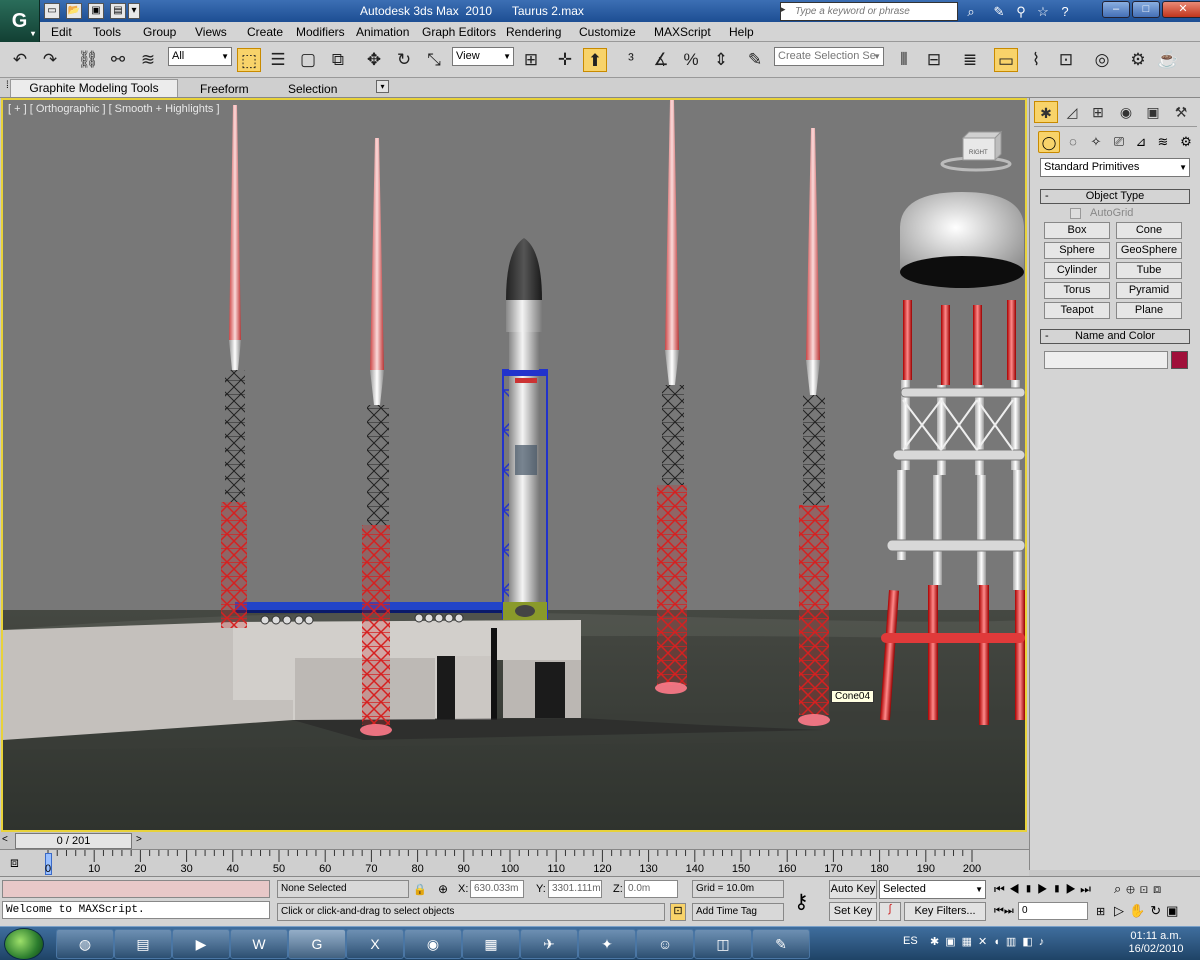 This screenshot has height=960, width=1200. Describe the element at coordinates (382, 86) in the screenshot. I see `ribbon-options-dropdown-icon: ▾` at that location.